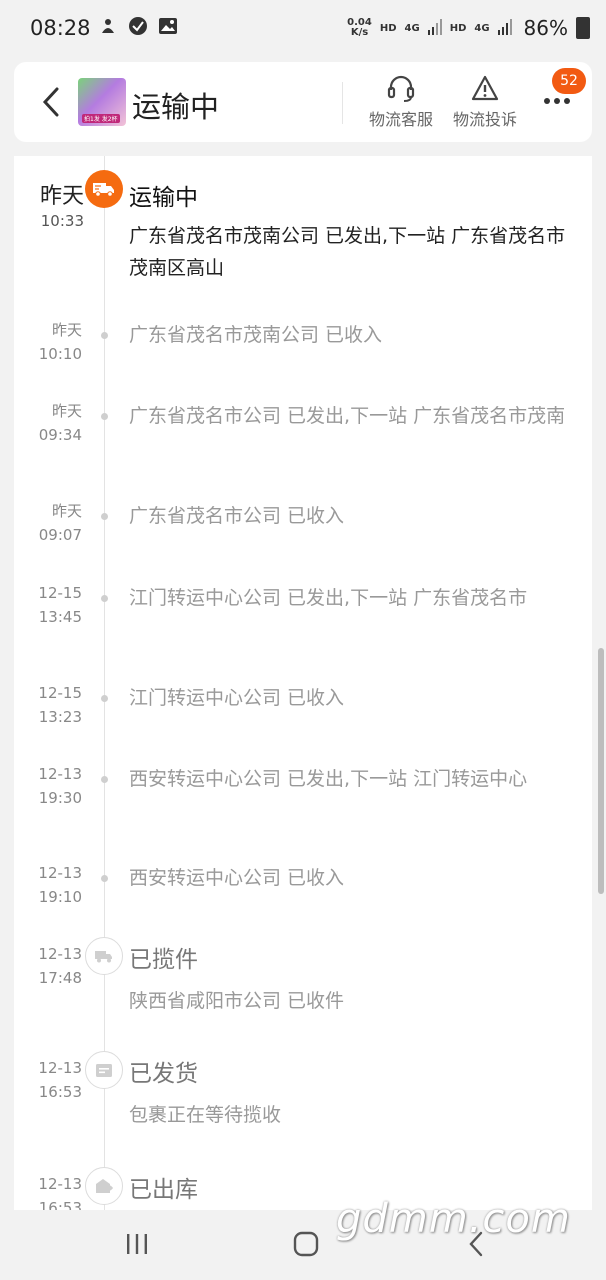  Describe the element at coordinates (359, 32) in the screenshot. I see `net-speed-unit: K/s` at that location.